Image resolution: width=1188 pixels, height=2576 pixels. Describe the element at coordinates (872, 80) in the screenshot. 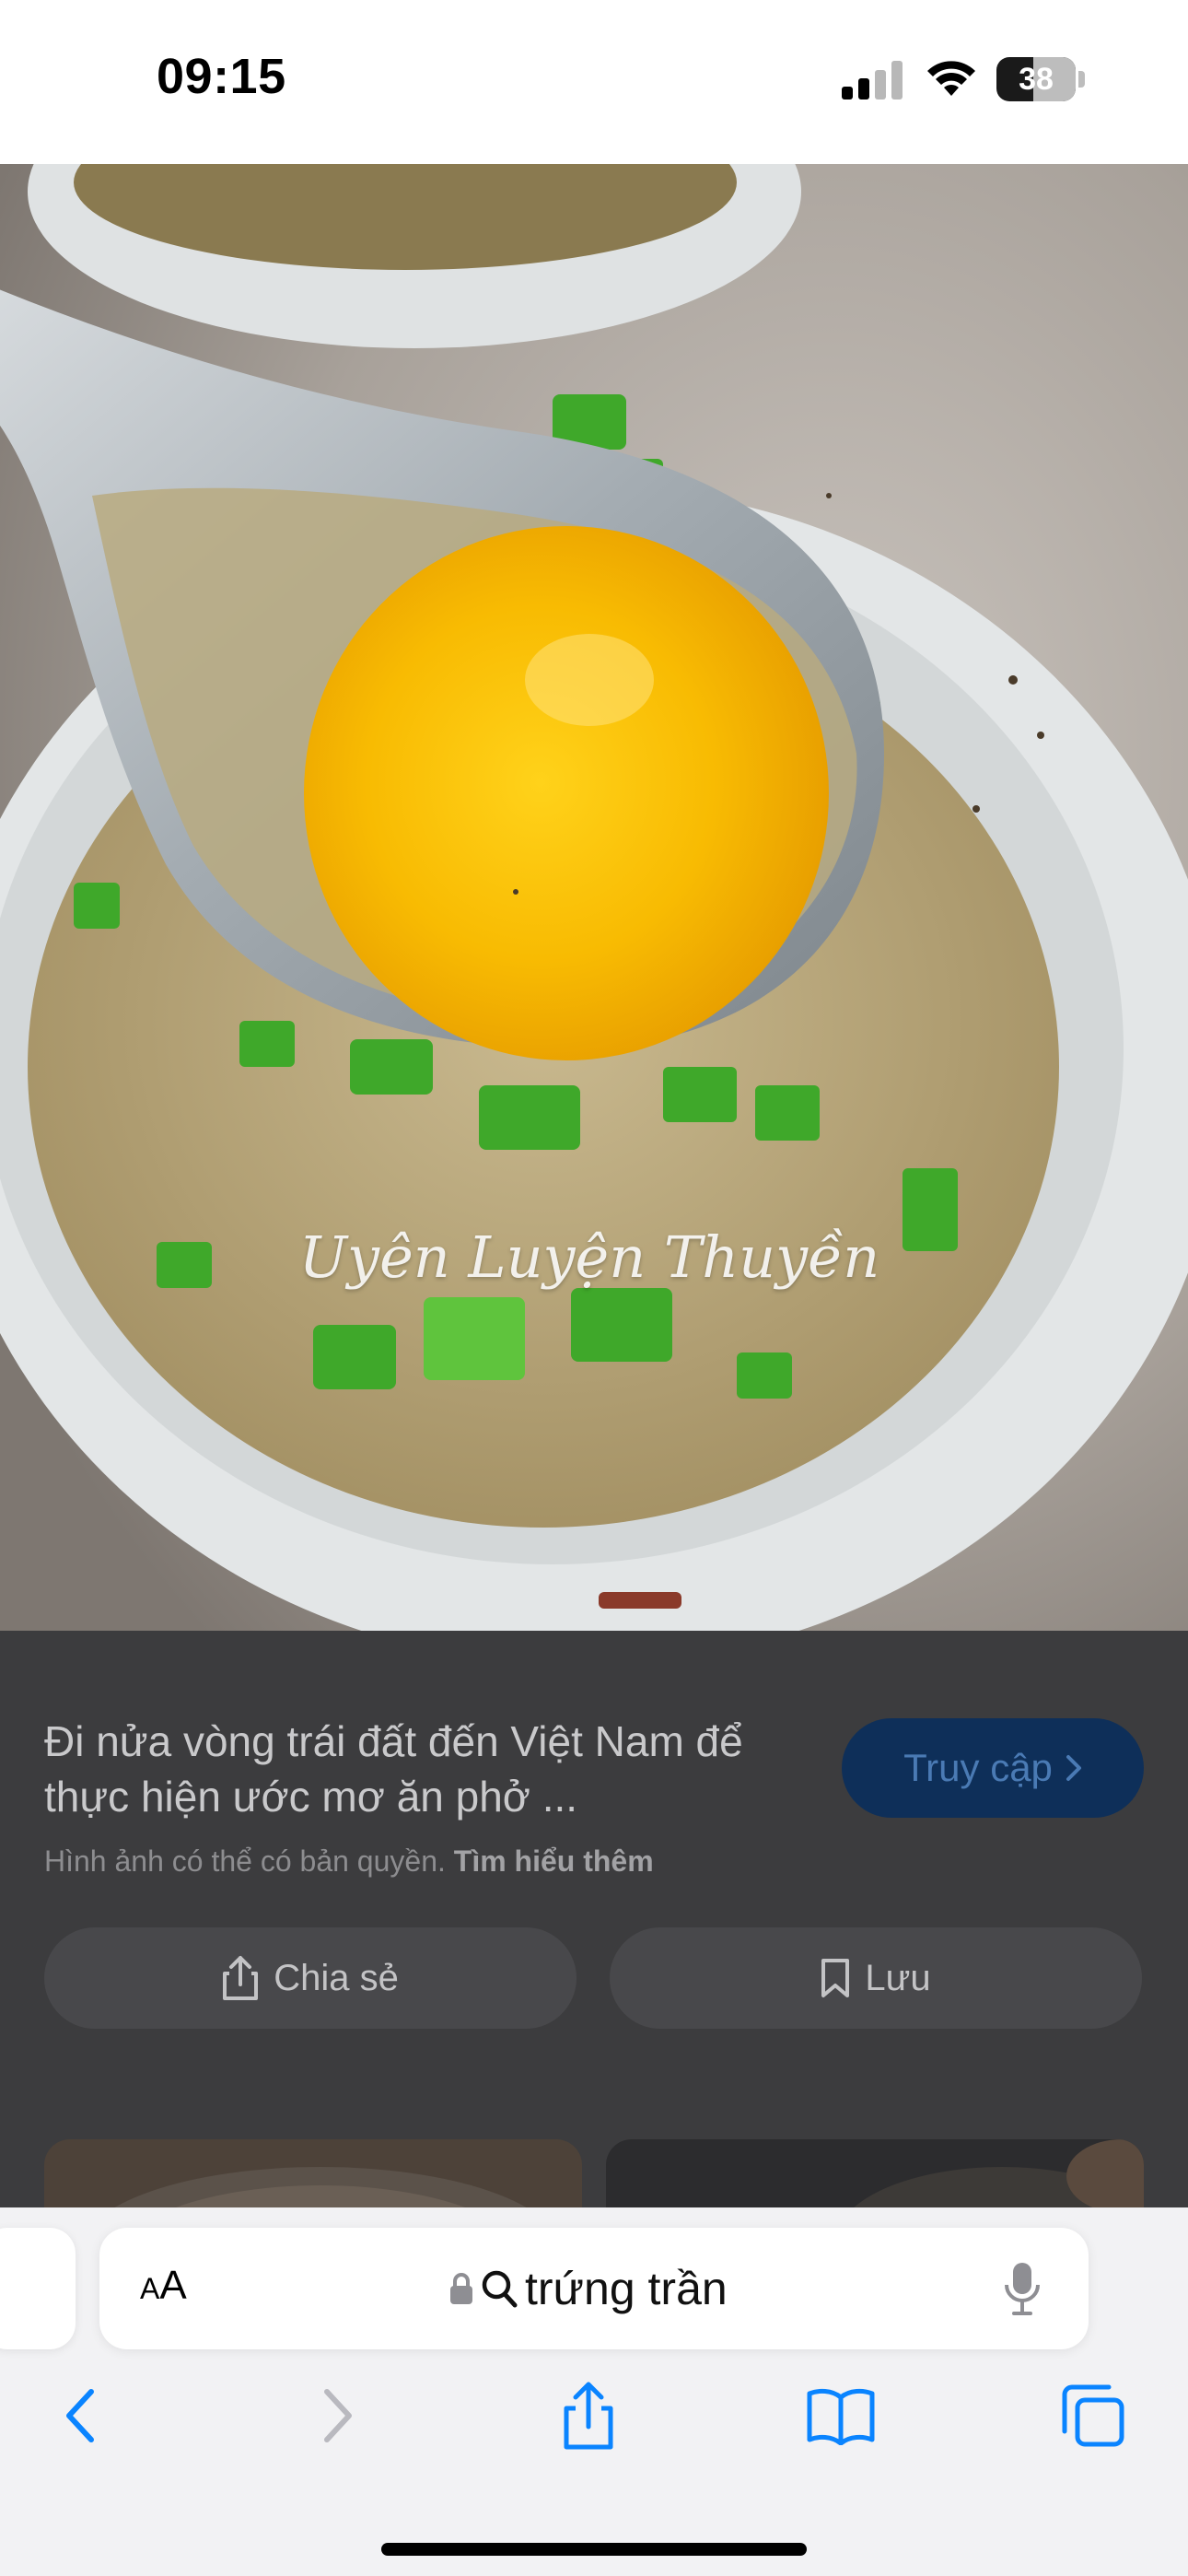

I see `signal-icon` at that location.